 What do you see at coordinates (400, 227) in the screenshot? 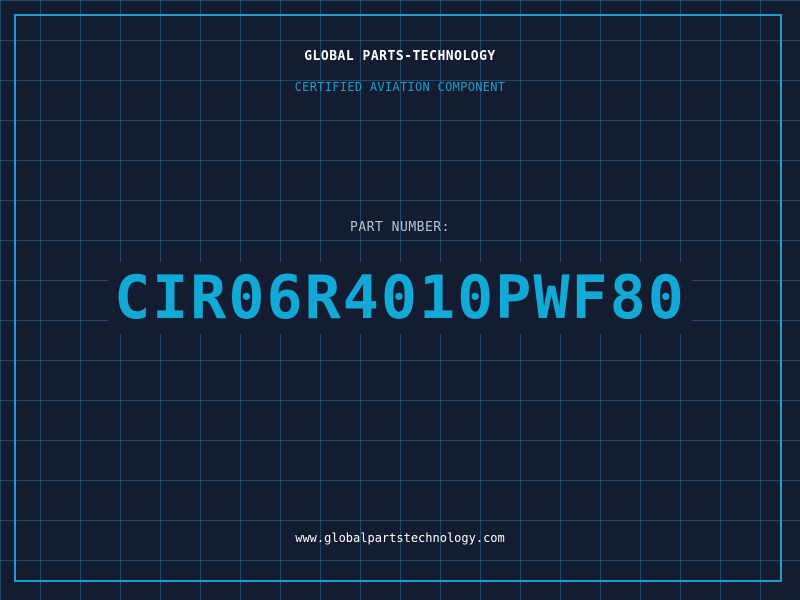
I see `part-number-label: PART NUMBER:` at bounding box center [400, 227].